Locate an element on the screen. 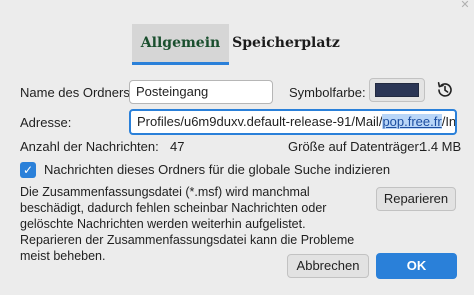  color-swatch is located at coordinates (397, 90).